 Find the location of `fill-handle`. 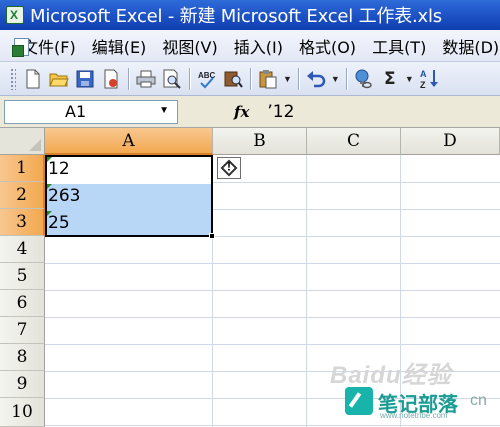

fill-handle is located at coordinates (212, 236).